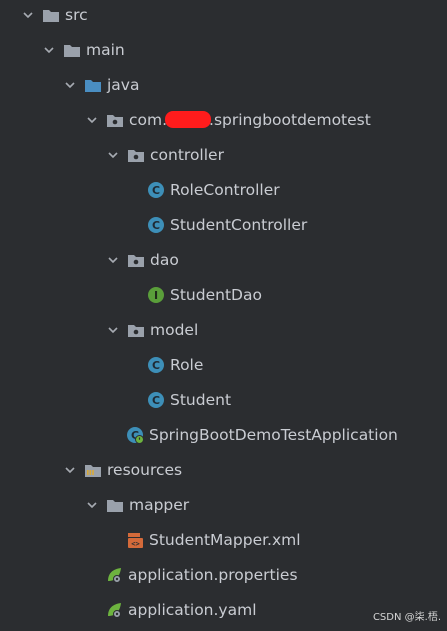 This screenshot has height=631, width=447. I want to click on svg-text: I, so click(156, 295).